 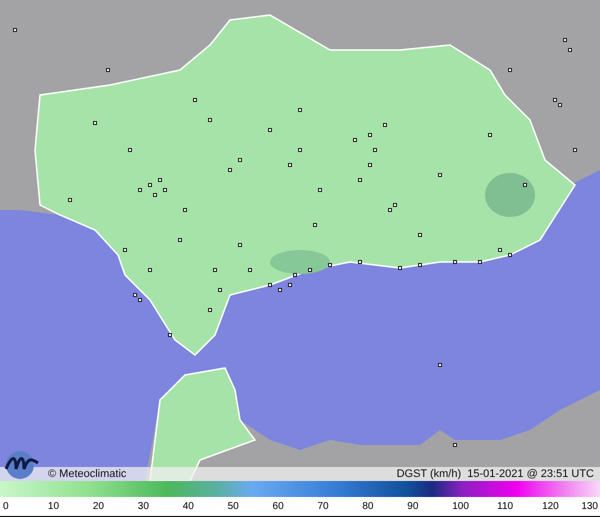 I want to click on scale-label: 40, so click(x=188, y=506).